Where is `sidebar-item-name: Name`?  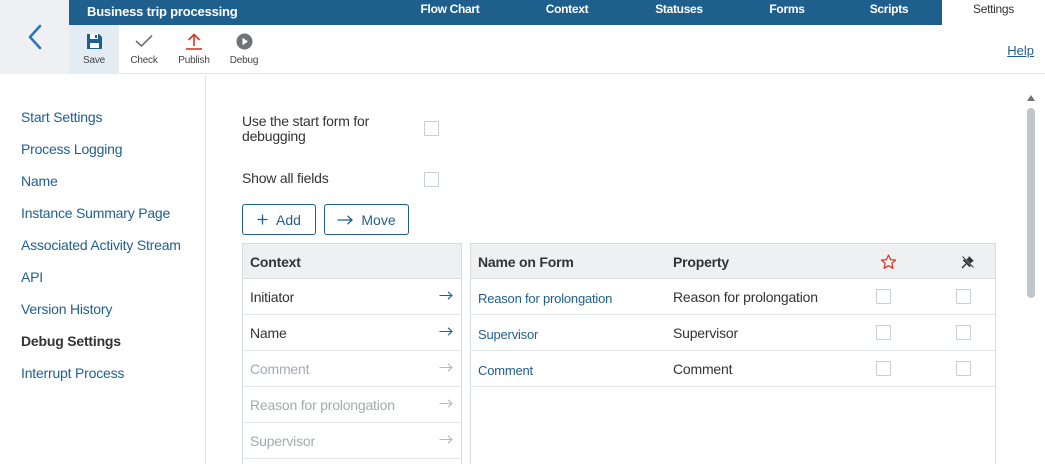 sidebar-item-name: Name is located at coordinates (39, 181).